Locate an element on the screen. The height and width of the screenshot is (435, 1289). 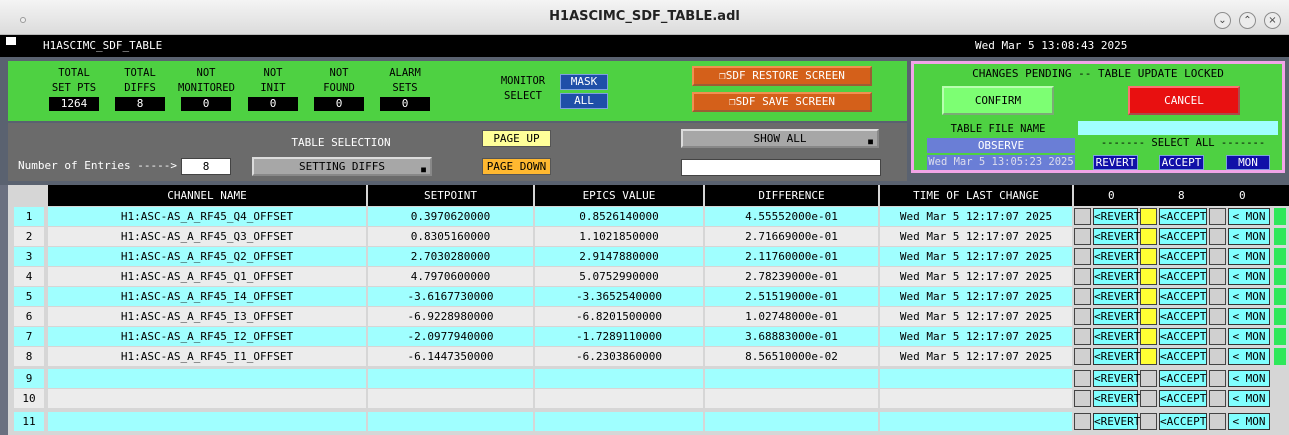
page-up-button: PAGE UP is located at coordinates (516, 138).